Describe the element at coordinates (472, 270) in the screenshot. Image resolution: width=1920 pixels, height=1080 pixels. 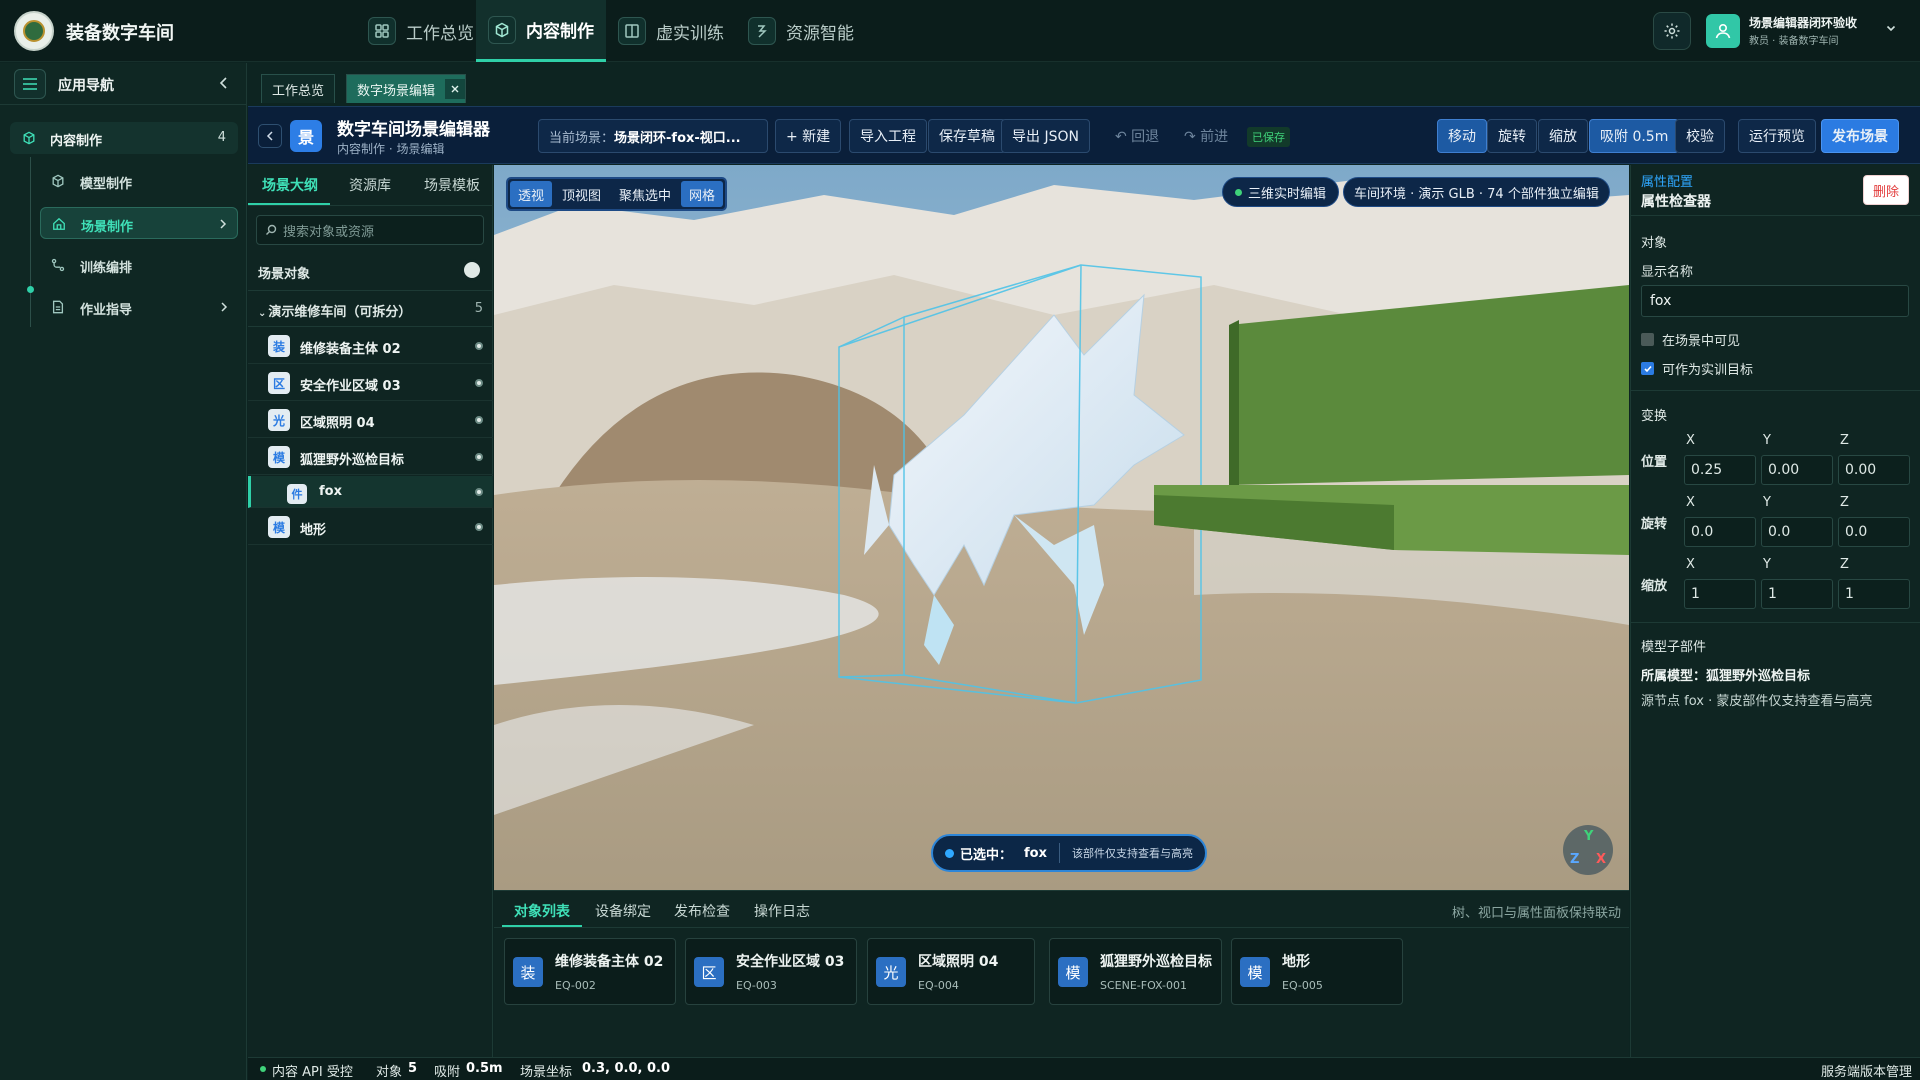
I see `toggle-icon` at that location.